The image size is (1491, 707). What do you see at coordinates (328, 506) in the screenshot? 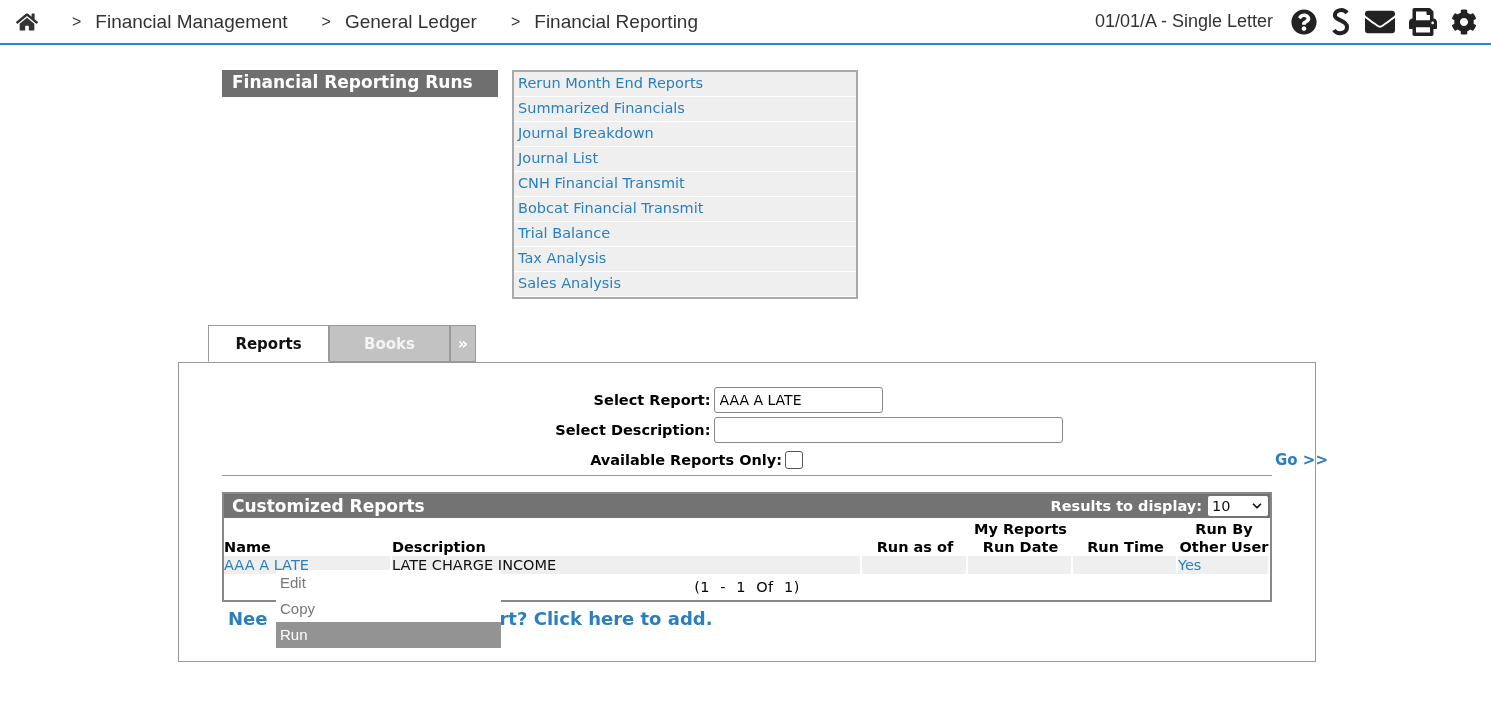
I see `table-title: Customized Reports` at bounding box center [328, 506].